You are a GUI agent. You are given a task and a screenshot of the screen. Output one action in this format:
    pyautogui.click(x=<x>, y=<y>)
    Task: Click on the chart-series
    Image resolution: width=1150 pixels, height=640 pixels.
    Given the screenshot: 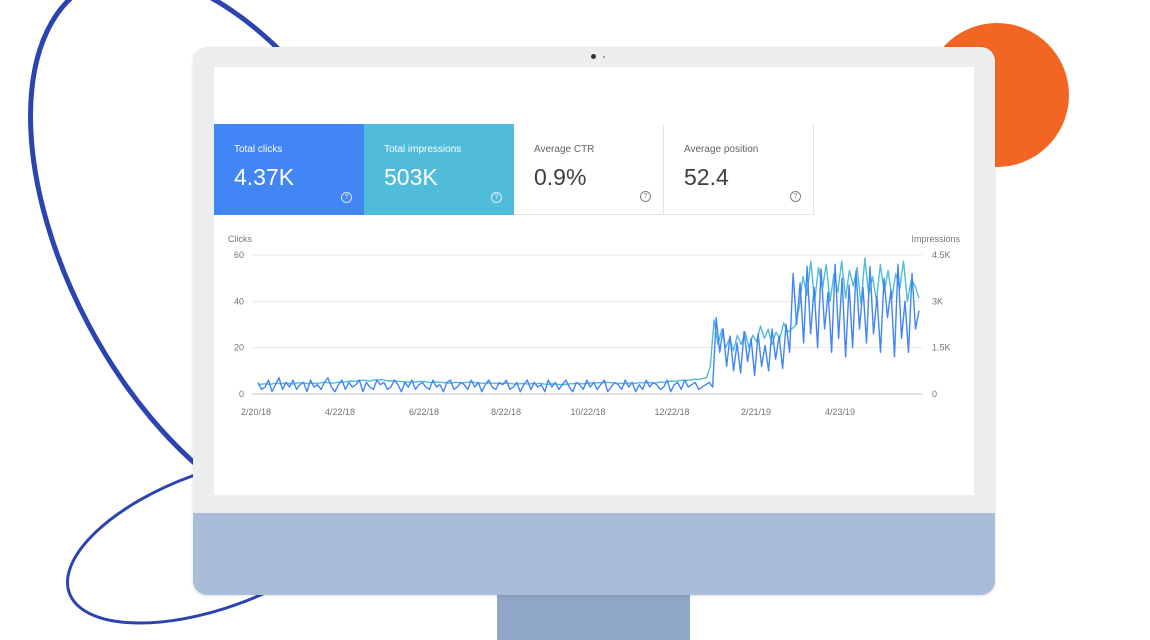 What is the action you would take?
    pyautogui.click(x=588, y=325)
    